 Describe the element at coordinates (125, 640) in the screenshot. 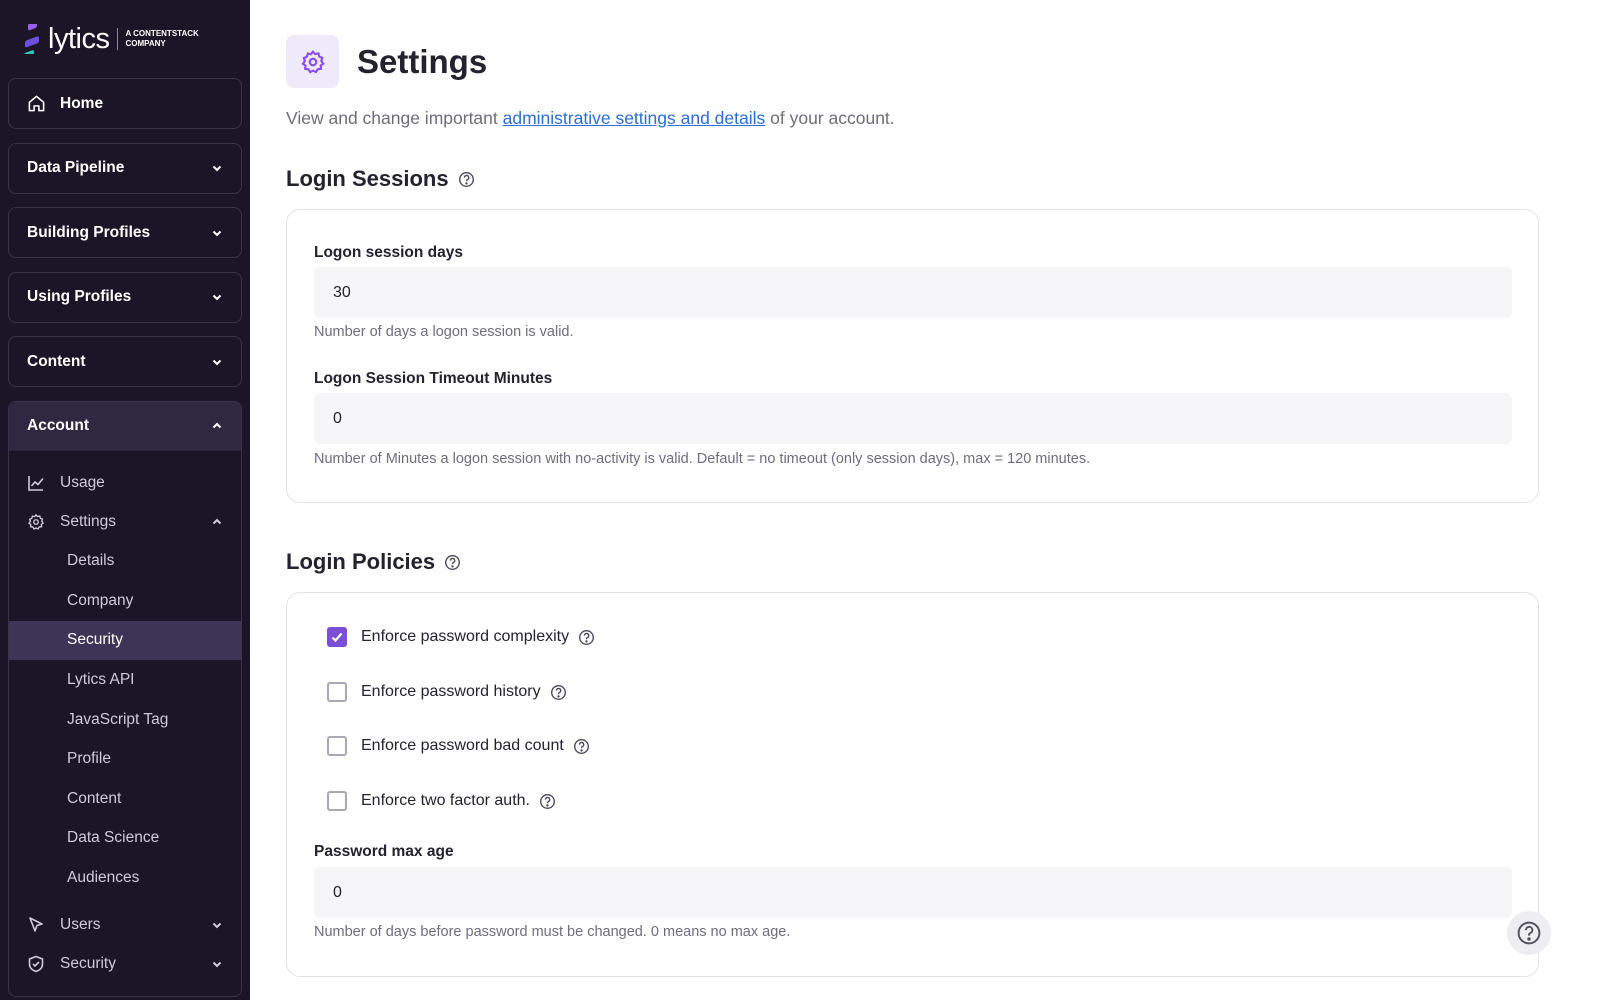

I see `sidebar-item-security-settings: Security` at that location.